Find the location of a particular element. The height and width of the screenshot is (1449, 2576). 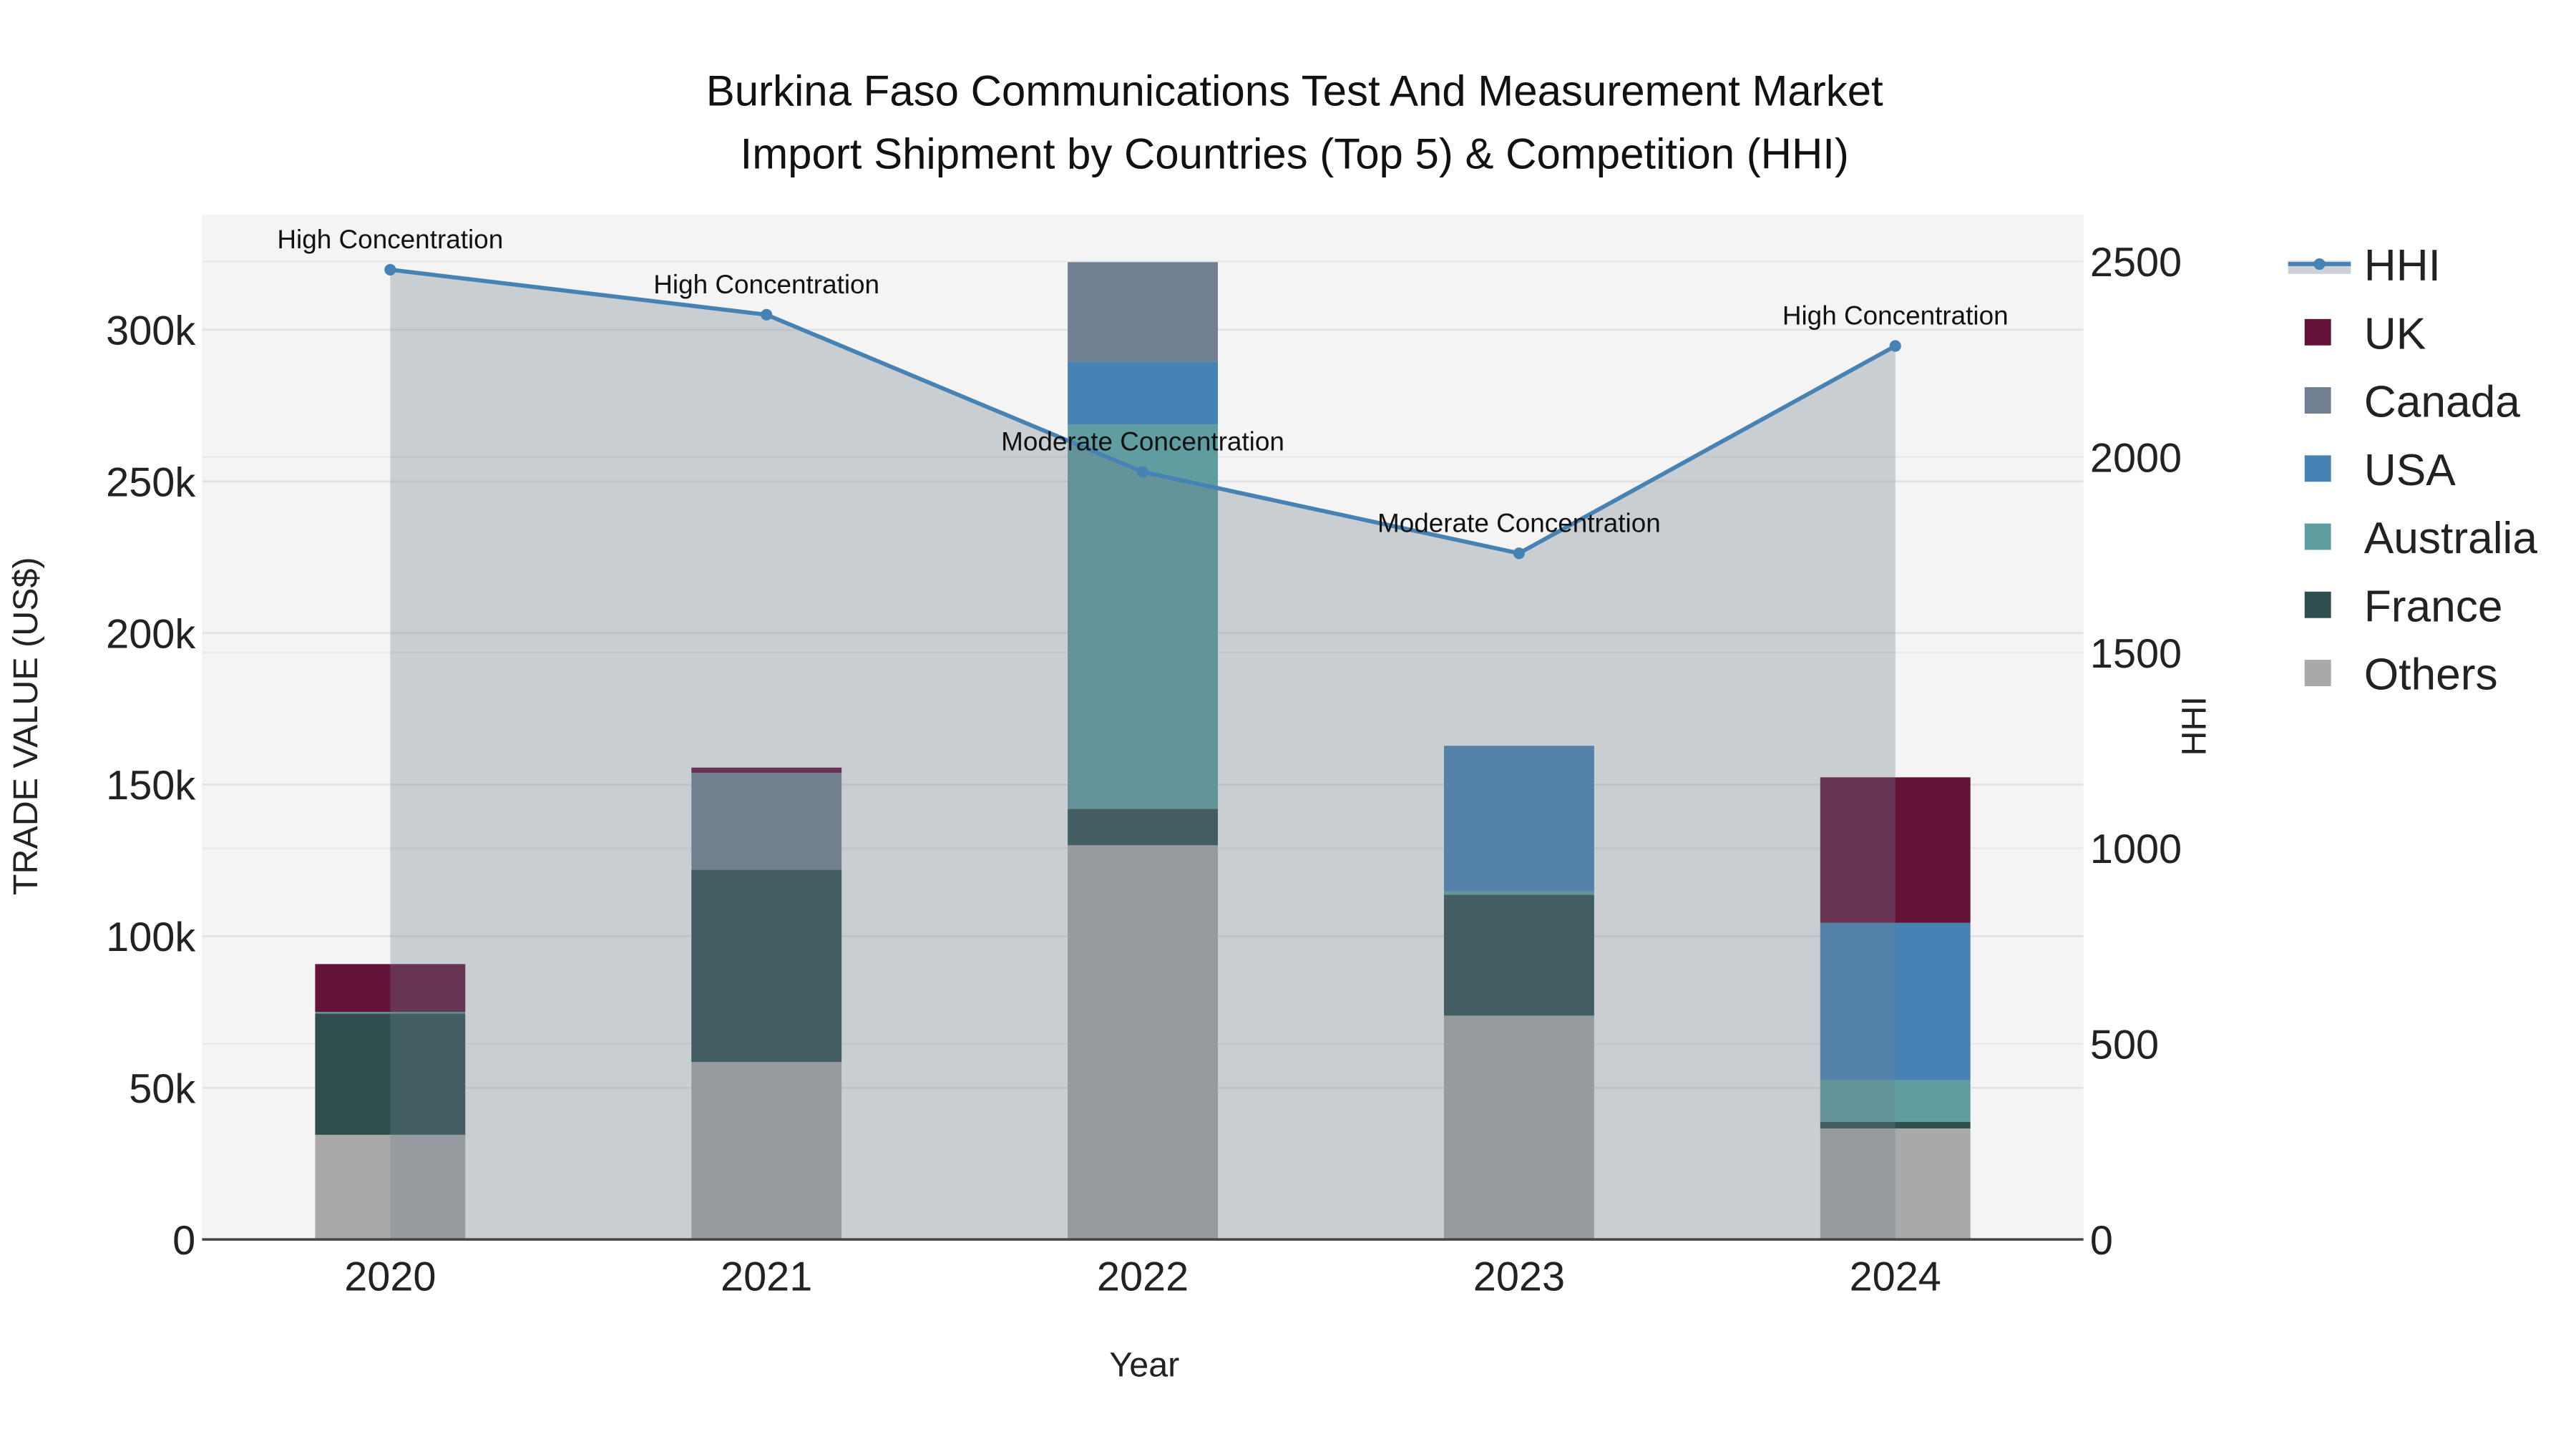

y-tick-label: 0 is located at coordinates (183, 1241).